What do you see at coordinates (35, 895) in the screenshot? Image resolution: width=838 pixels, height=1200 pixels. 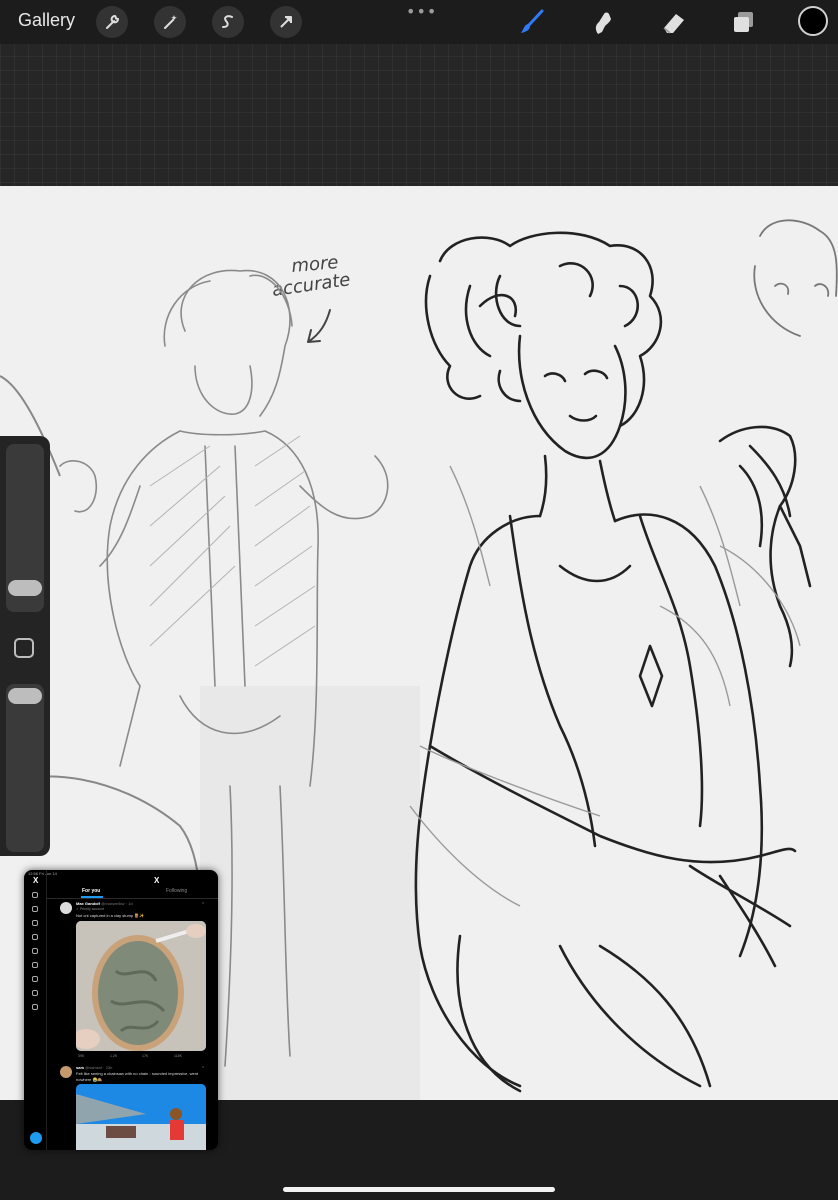 I see `home-icon` at bounding box center [35, 895].